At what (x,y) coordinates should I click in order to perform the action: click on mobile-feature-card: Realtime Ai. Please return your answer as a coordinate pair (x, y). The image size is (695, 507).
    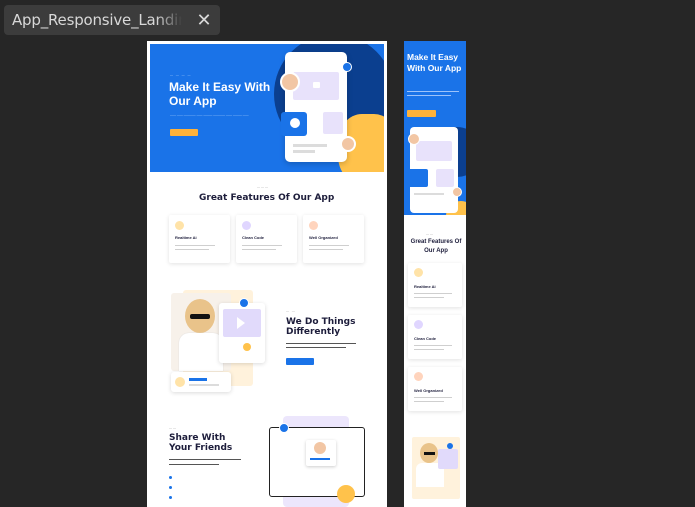
    Looking at the image, I should click on (435, 285).